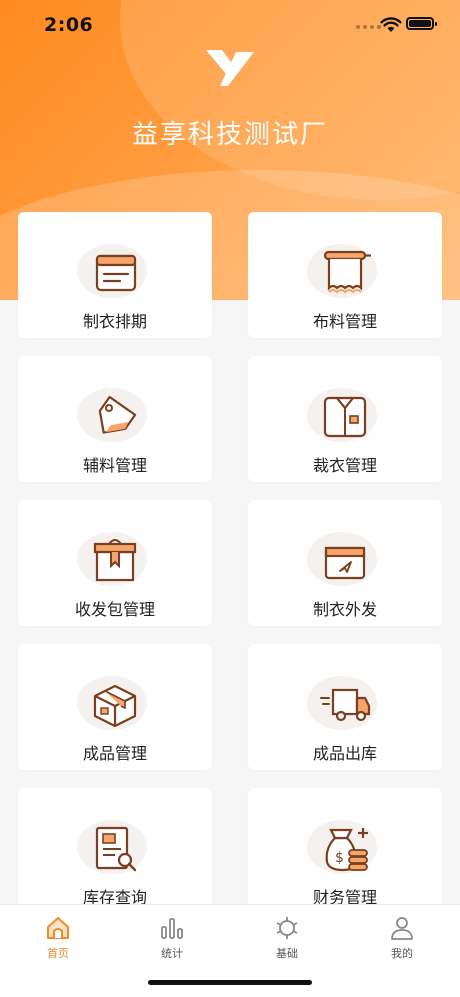  I want to click on home-indicator, so click(230, 982).